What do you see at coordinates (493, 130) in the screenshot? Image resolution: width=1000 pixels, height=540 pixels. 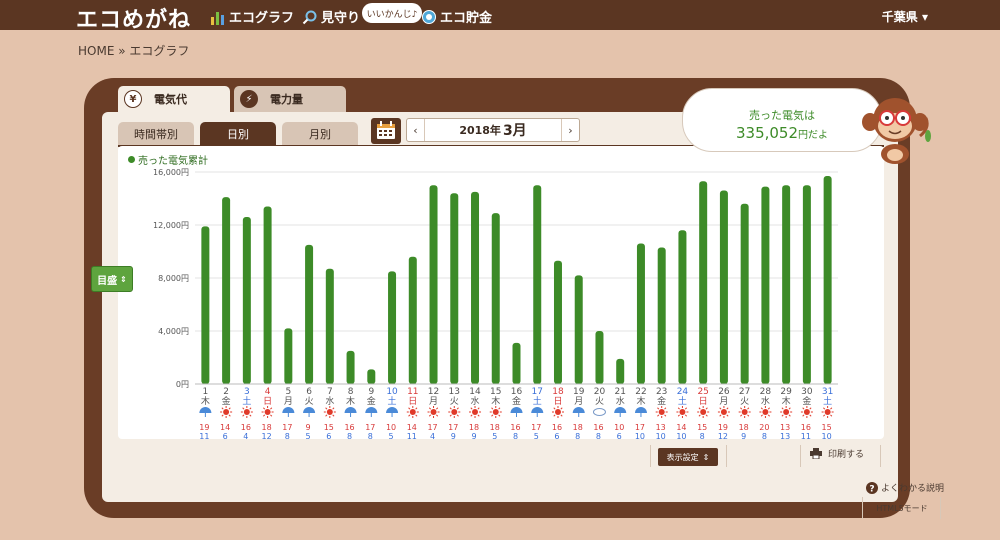 I see `current-month: 2018年 3月` at bounding box center [493, 130].